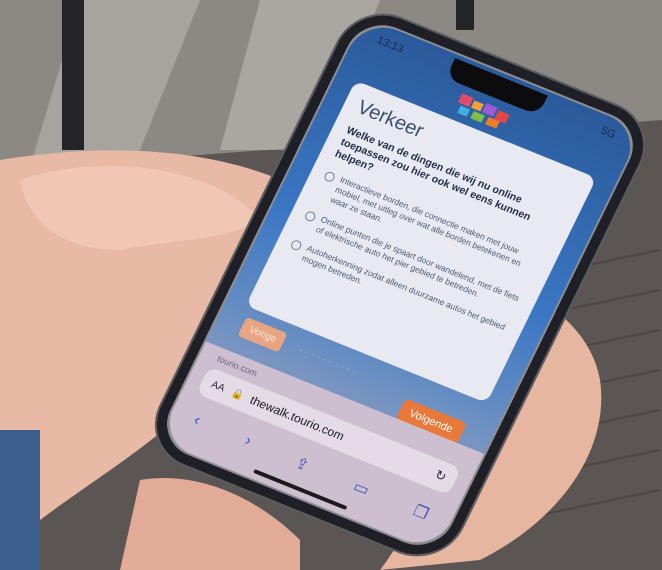  Describe the element at coordinates (297, 418) in the screenshot. I see `url-text: thewalk.tourio.com` at that location.